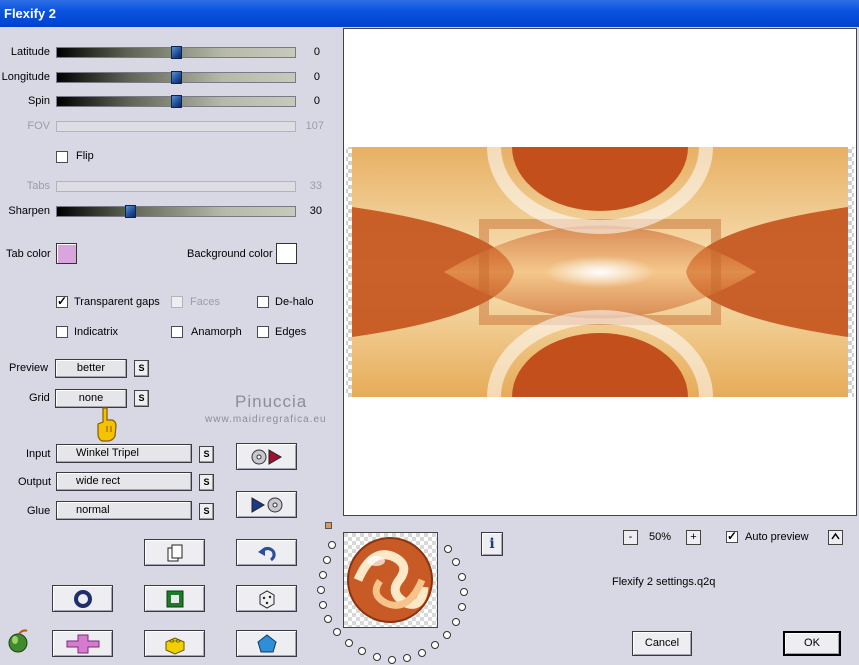 The height and width of the screenshot is (665, 859). I want to click on randomize-button, so click(266, 598).